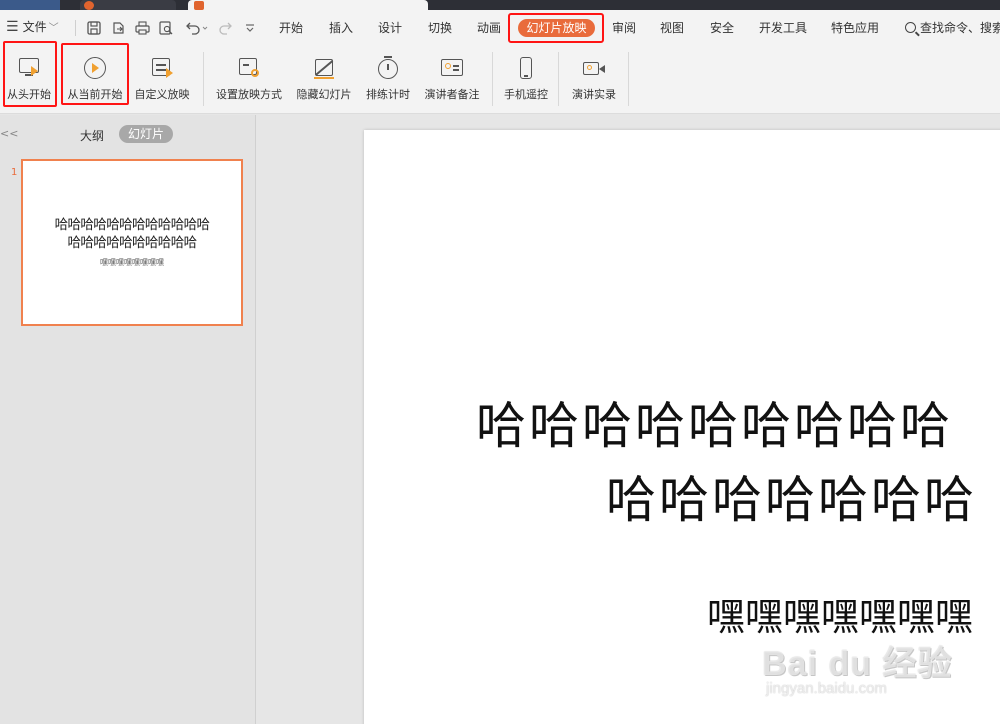 Image resolution: width=1000 pixels, height=724 pixels. What do you see at coordinates (166, 28) in the screenshot?
I see `print-preview-icon` at bounding box center [166, 28].